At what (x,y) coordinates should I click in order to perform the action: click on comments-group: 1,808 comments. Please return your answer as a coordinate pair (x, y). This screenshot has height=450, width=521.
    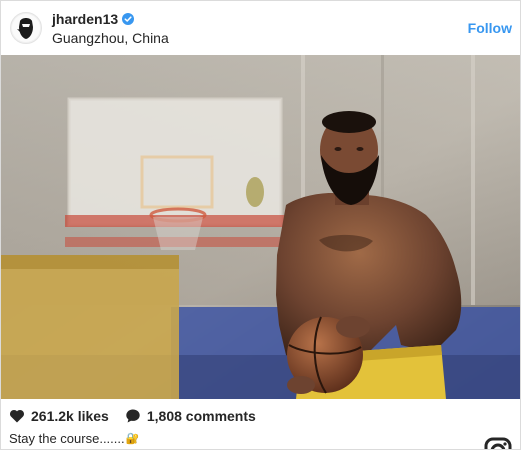
    Looking at the image, I should click on (190, 416).